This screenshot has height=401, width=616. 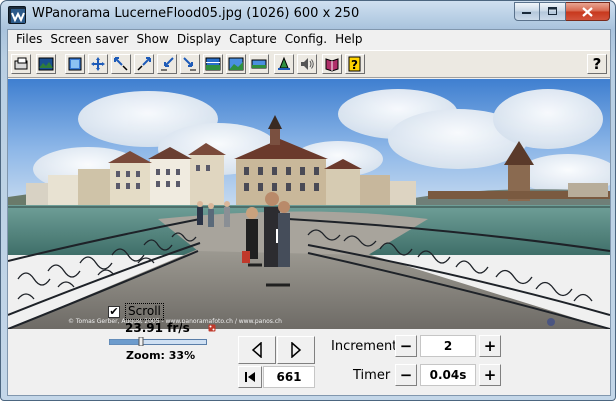 I want to click on close-button, so click(x=588, y=11).